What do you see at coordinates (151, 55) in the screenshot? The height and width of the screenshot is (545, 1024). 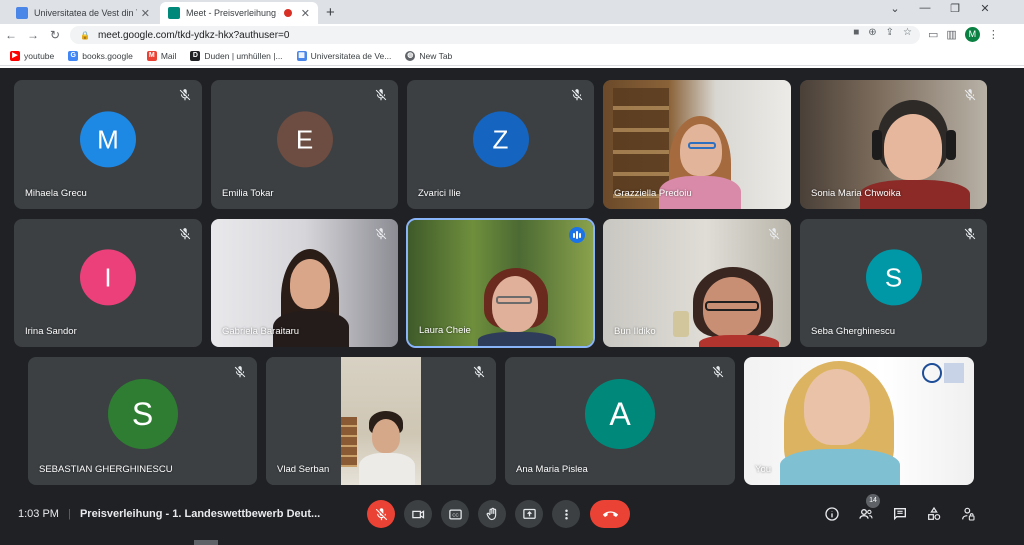 I see `mail-icon: M` at bounding box center [151, 55].